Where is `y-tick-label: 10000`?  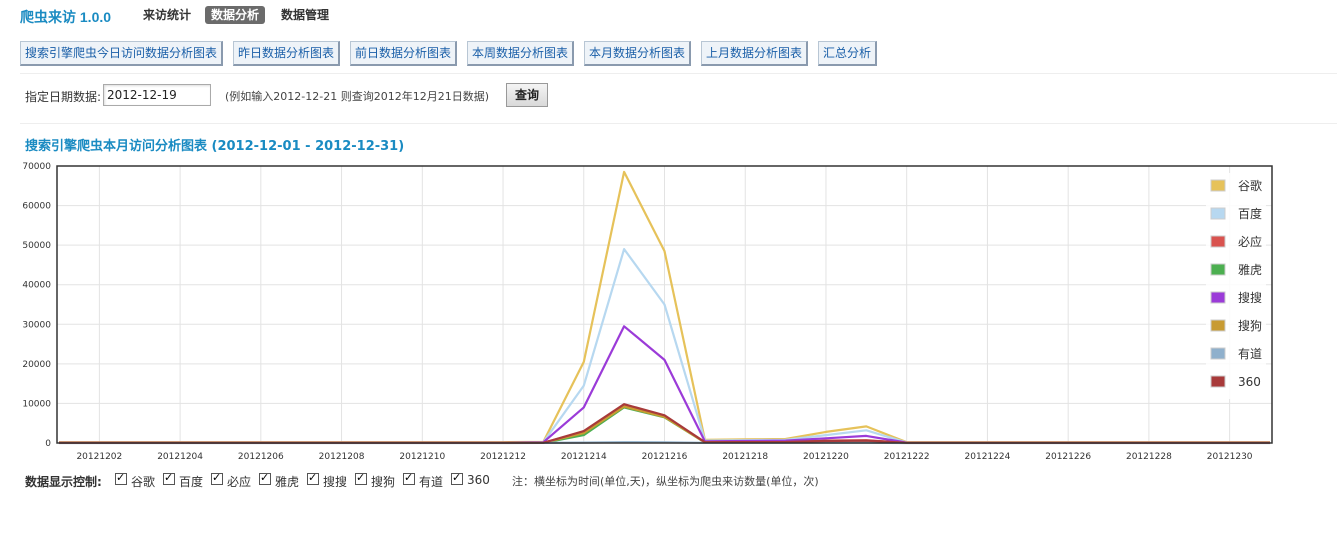 y-tick-label: 10000 is located at coordinates (36, 404).